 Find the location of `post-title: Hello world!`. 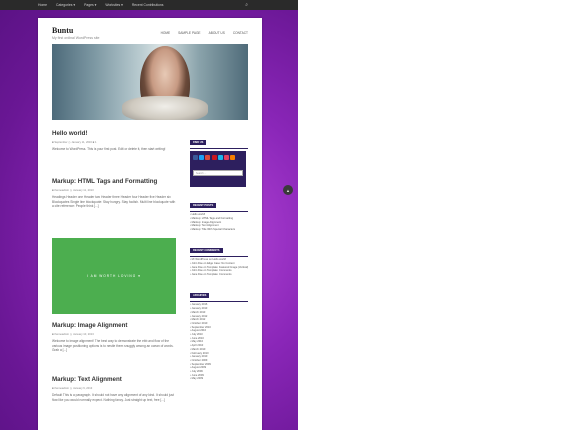

post-title: Hello world! is located at coordinates (114, 133).